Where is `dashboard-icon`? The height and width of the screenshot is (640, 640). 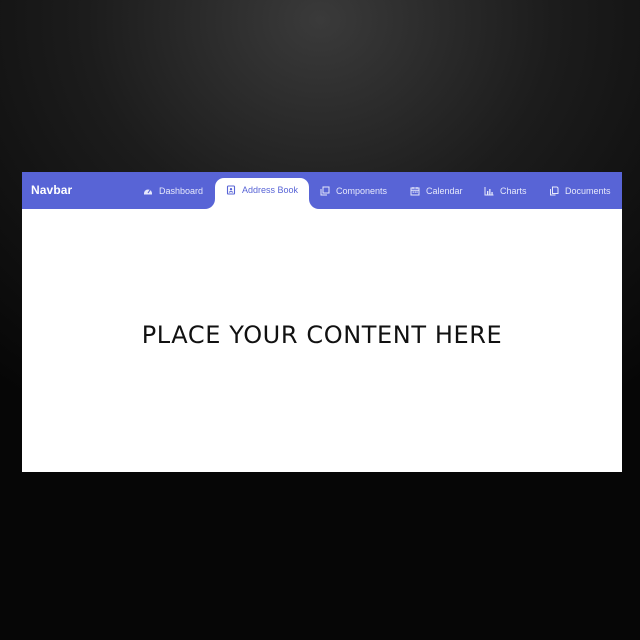 dashboard-icon is located at coordinates (148, 191).